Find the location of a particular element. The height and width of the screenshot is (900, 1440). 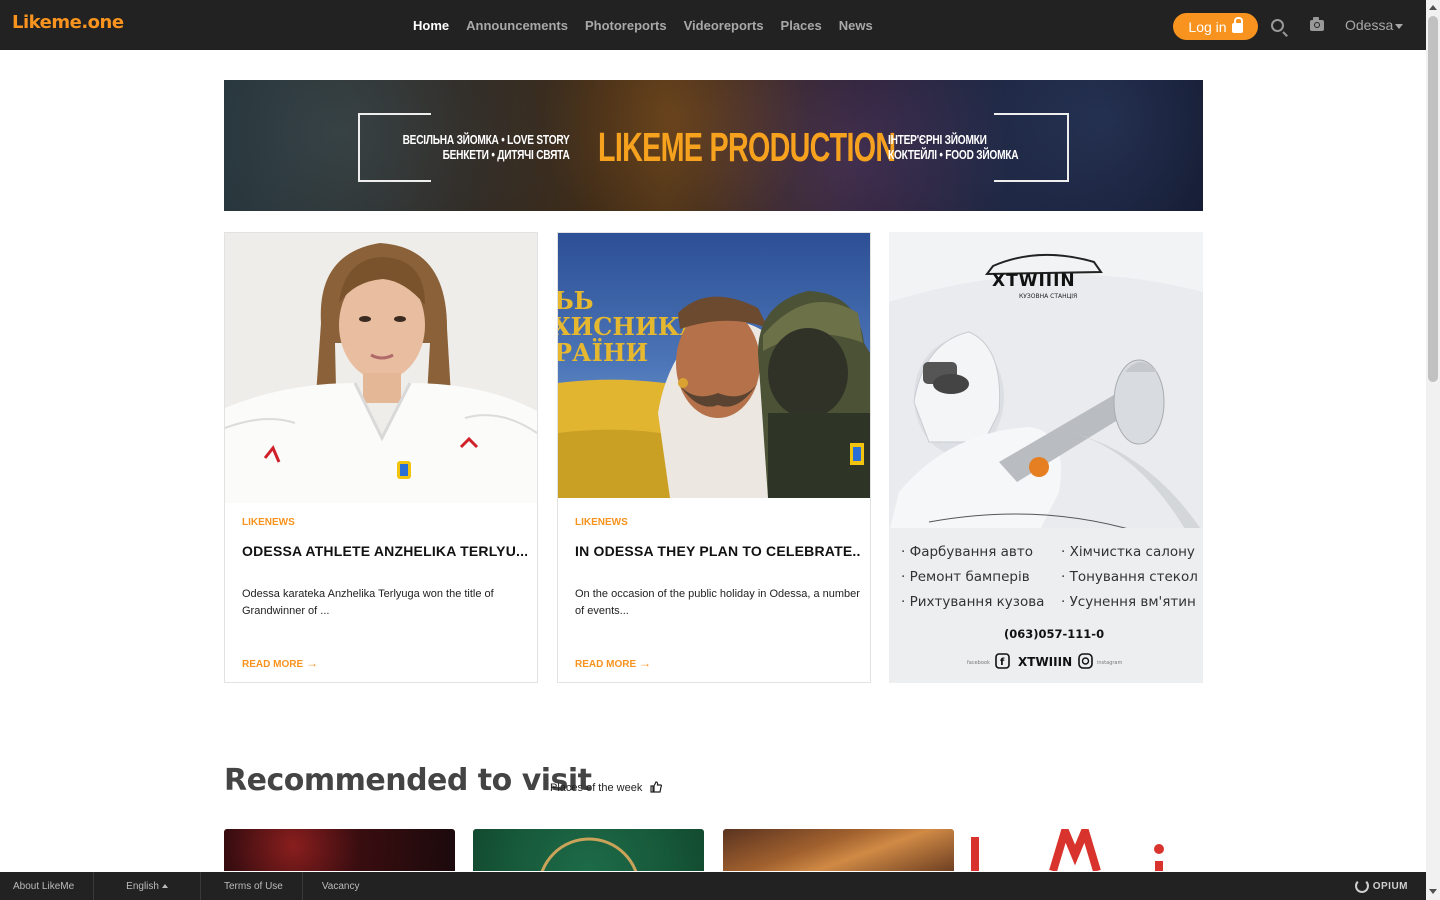

opium-label: OPIUM is located at coordinates (1390, 886).